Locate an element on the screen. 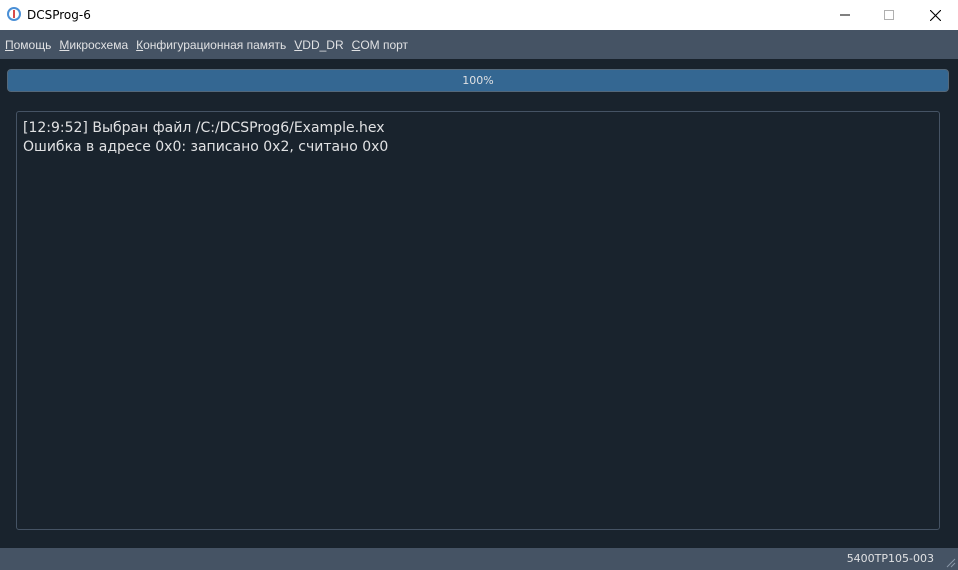 This screenshot has width=958, height=570. maximize-icon is located at coordinates (889, 15).